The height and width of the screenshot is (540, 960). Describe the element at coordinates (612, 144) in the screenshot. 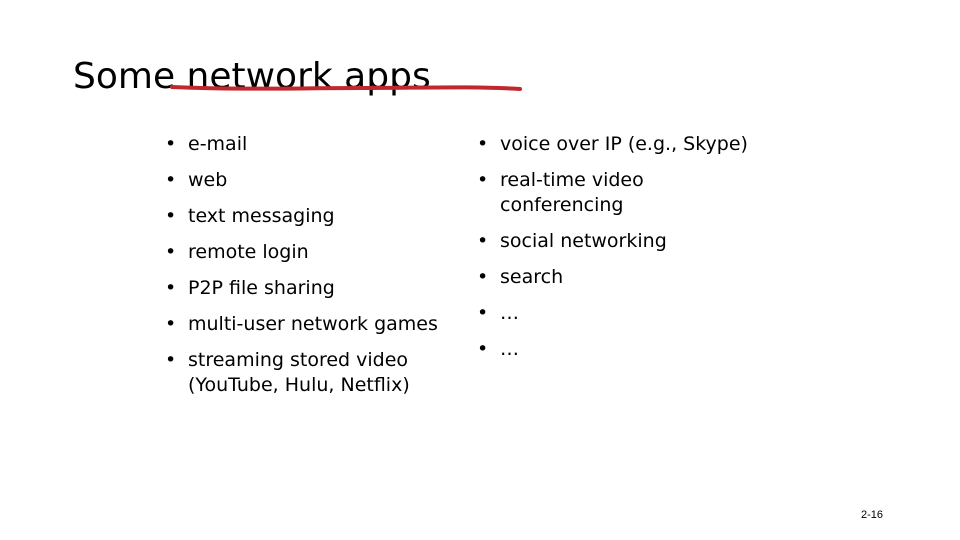

I see `list-item: • voice over IP (e.g., Skype)` at that location.